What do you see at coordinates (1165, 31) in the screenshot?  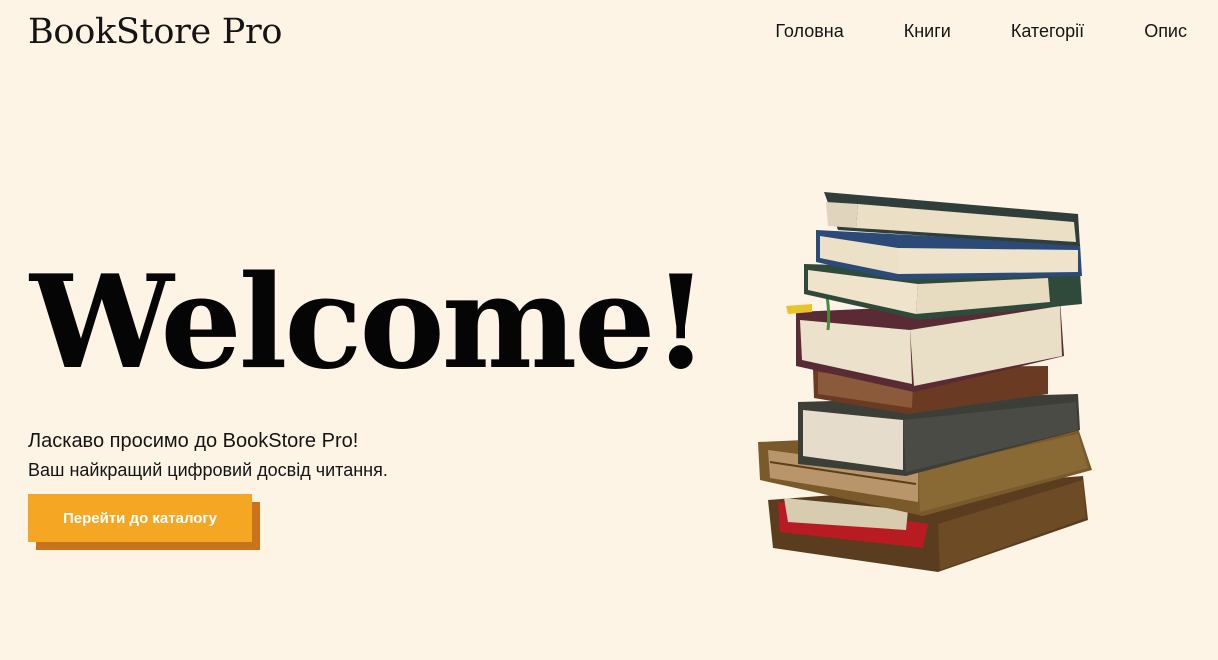 I see `nav-item-description: Опис` at bounding box center [1165, 31].